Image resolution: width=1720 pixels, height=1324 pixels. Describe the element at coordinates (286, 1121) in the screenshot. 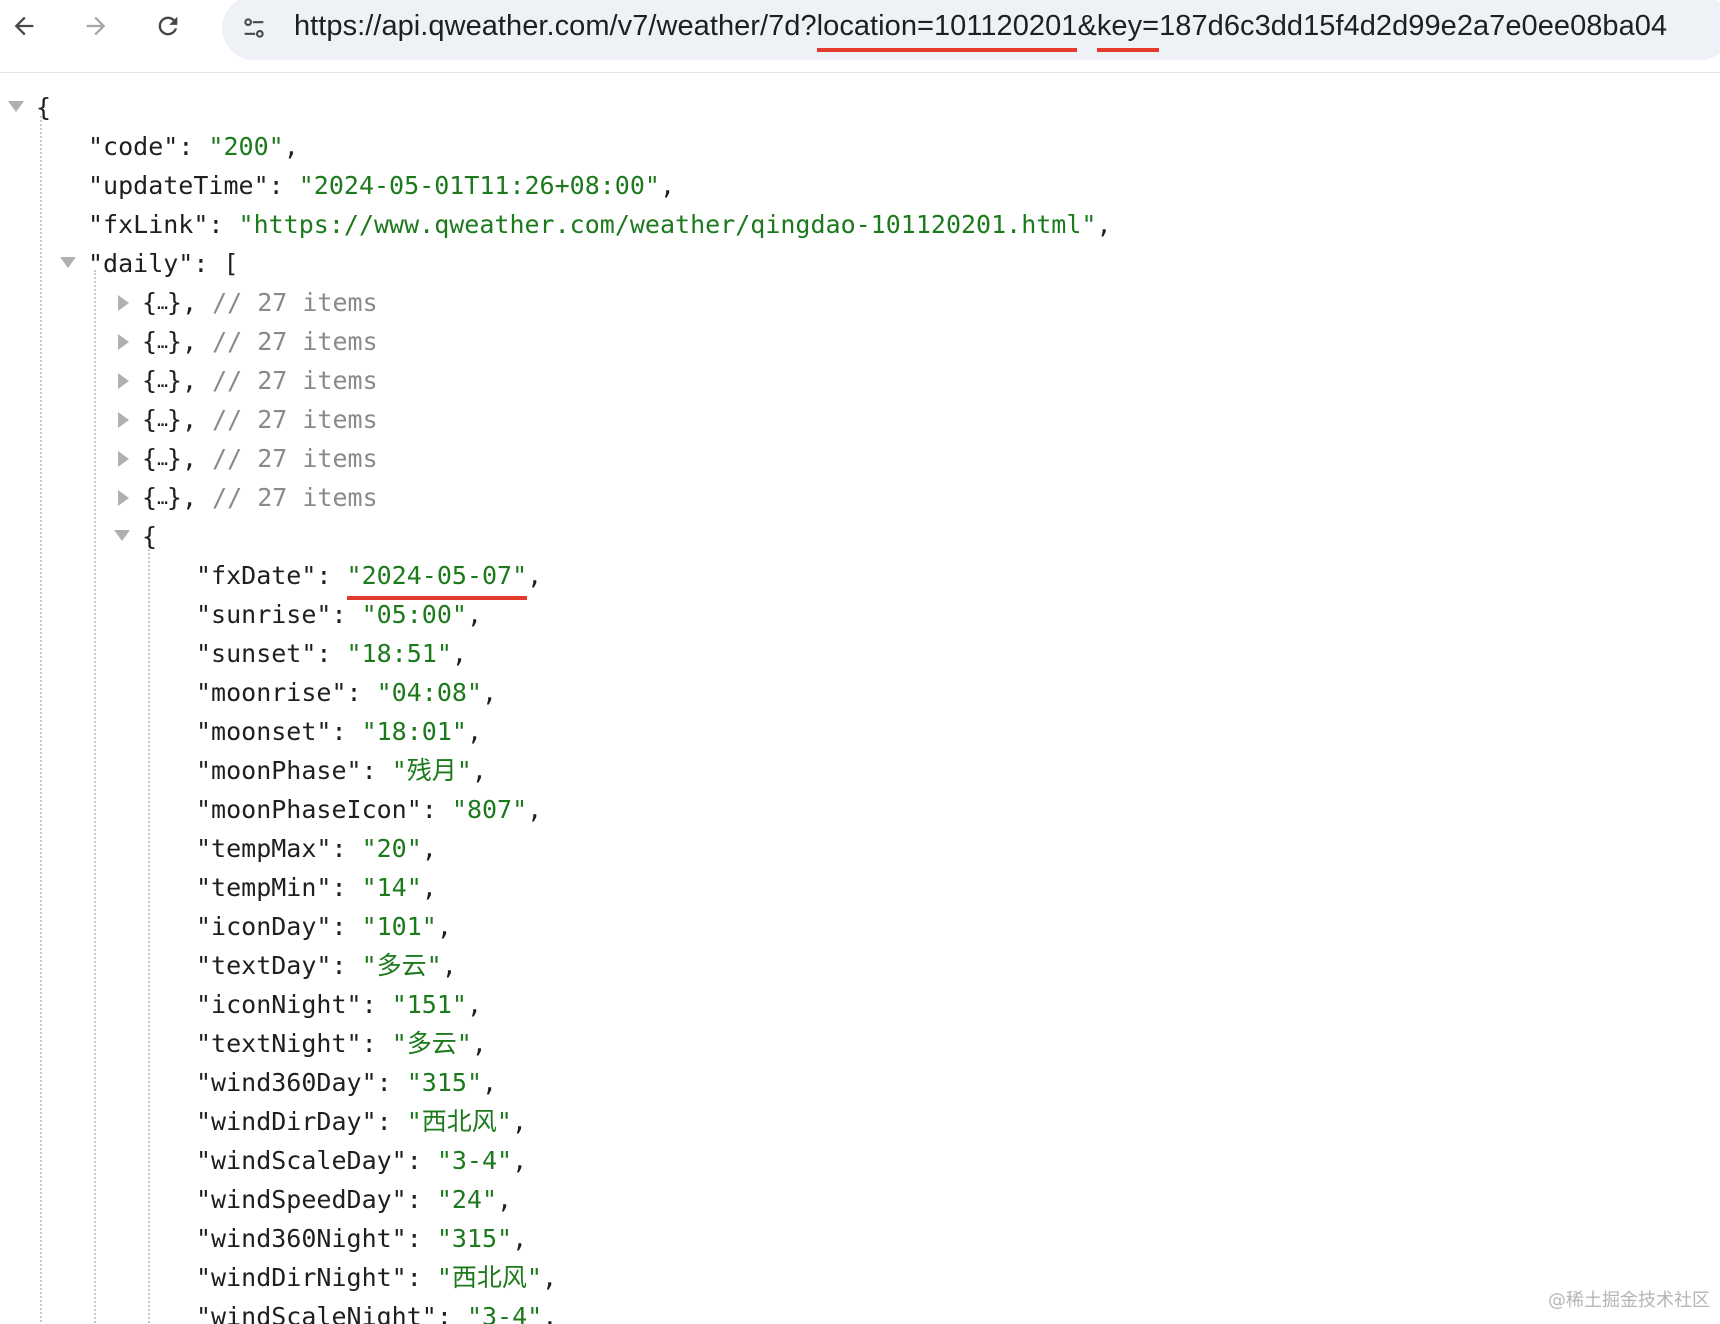

I see `json-key: "windDirDay"` at that location.